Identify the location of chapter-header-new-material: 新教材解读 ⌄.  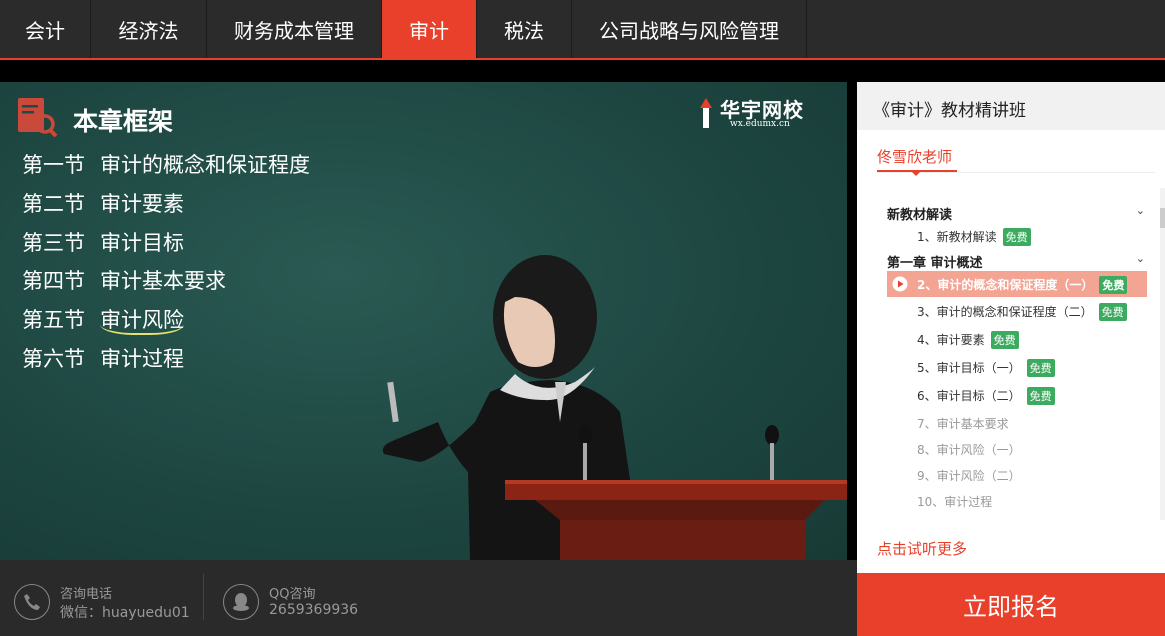
(1017, 214).